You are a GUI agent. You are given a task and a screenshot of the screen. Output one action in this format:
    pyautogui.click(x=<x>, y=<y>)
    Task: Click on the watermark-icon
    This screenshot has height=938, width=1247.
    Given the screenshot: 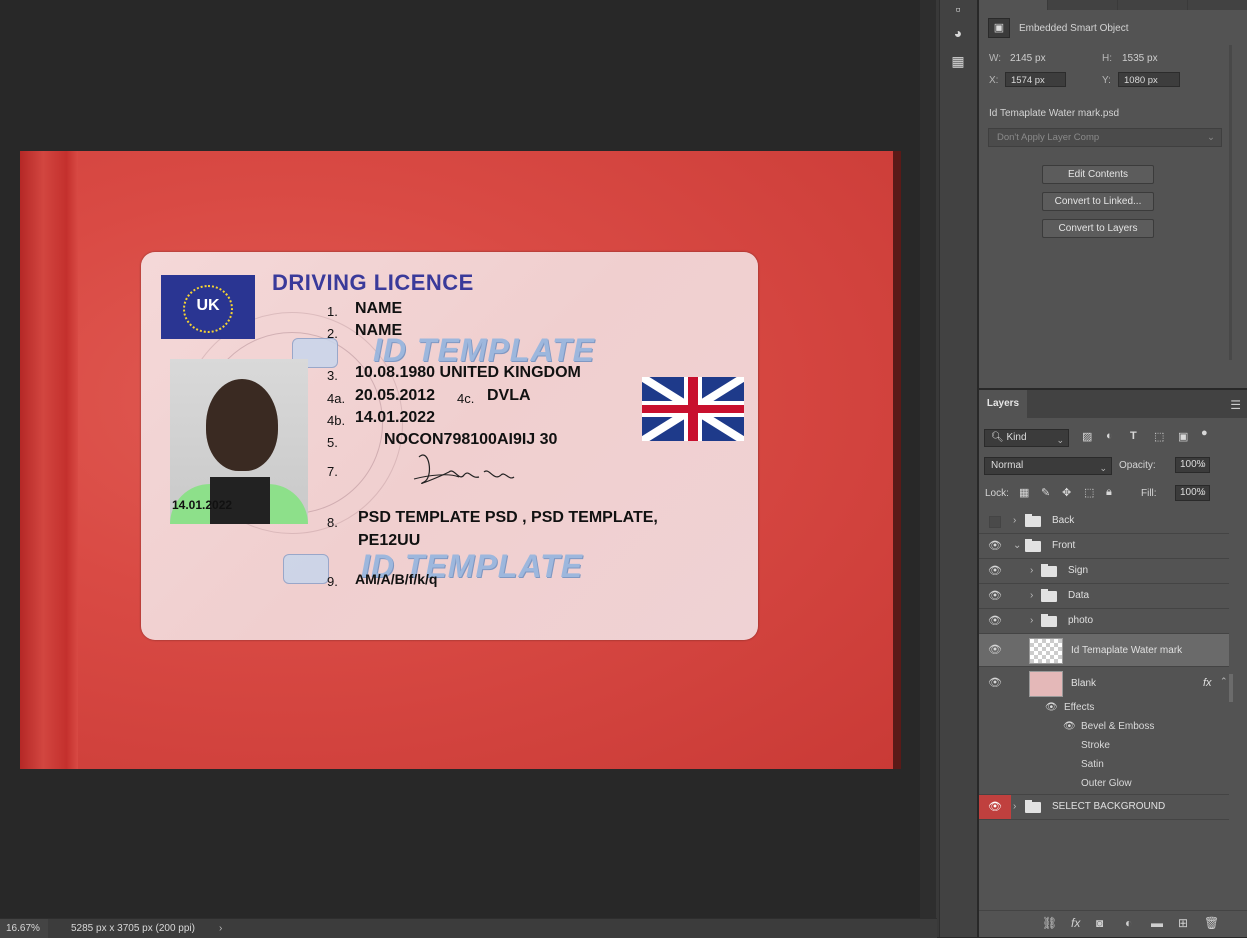 What is the action you would take?
    pyautogui.click(x=306, y=569)
    